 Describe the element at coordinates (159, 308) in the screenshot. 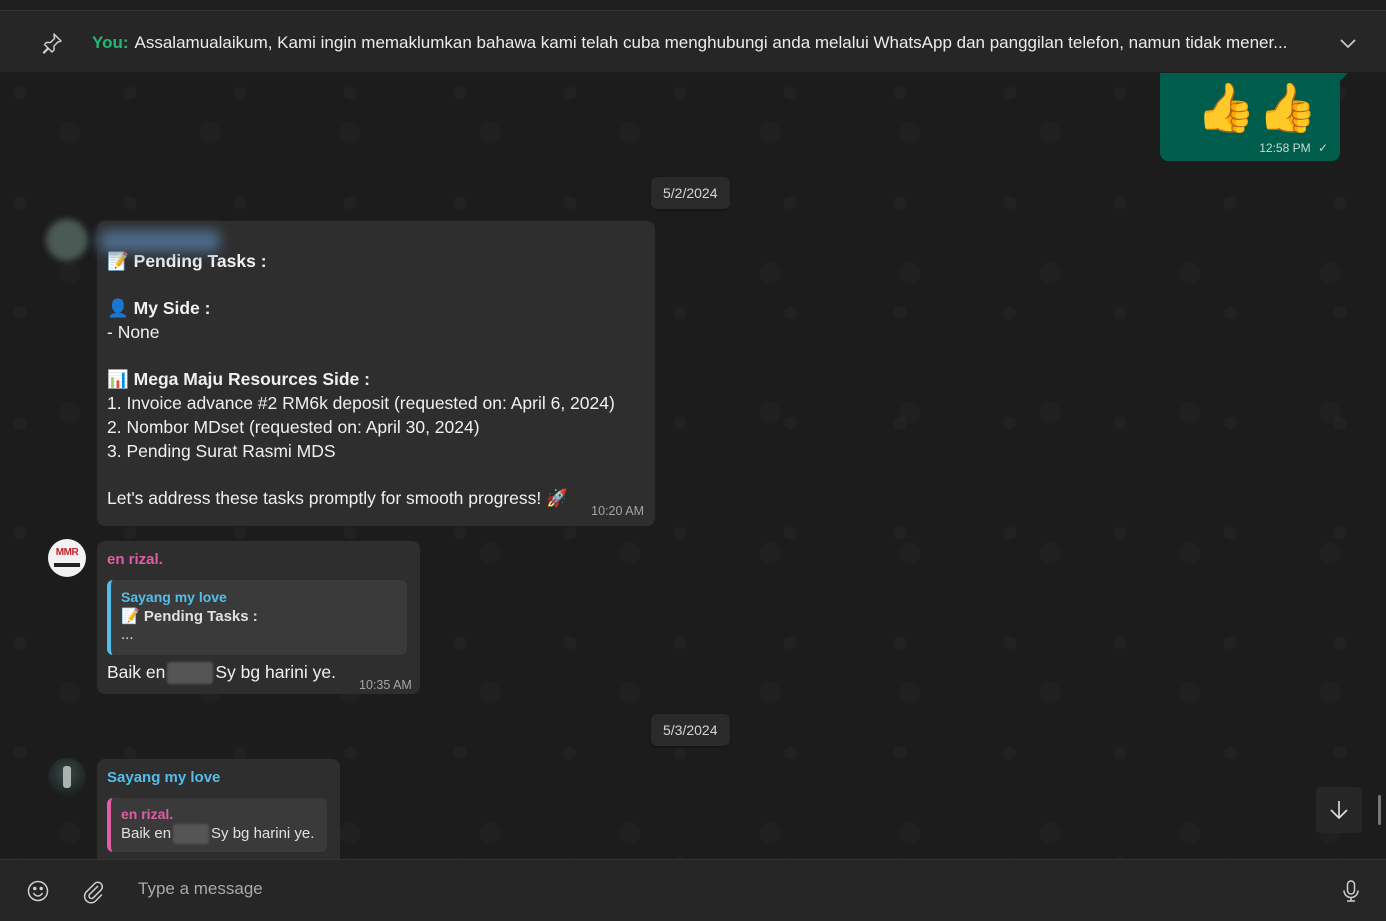

I see `my-side-label: 👤 My Side :` at that location.